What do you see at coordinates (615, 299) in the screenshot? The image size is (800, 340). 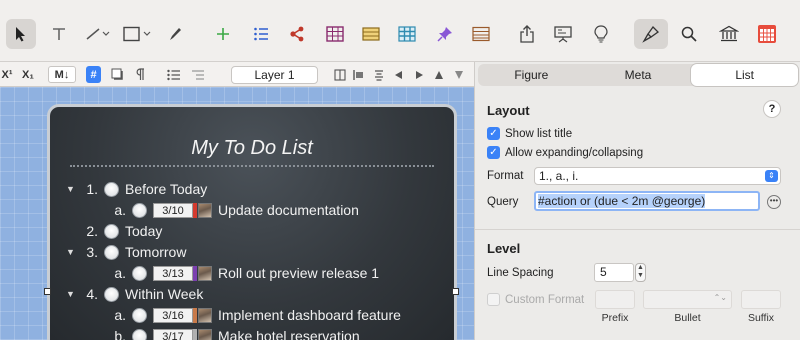 I see `prefix-input` at bounding box center [615, 299].